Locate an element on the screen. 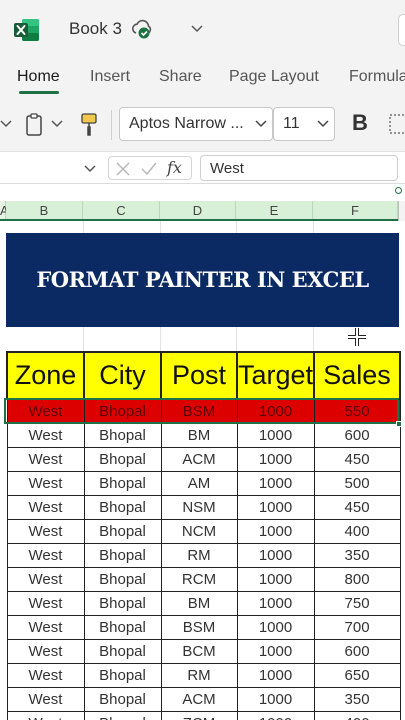  column-header-b: B is located at coordinates (44, 211).